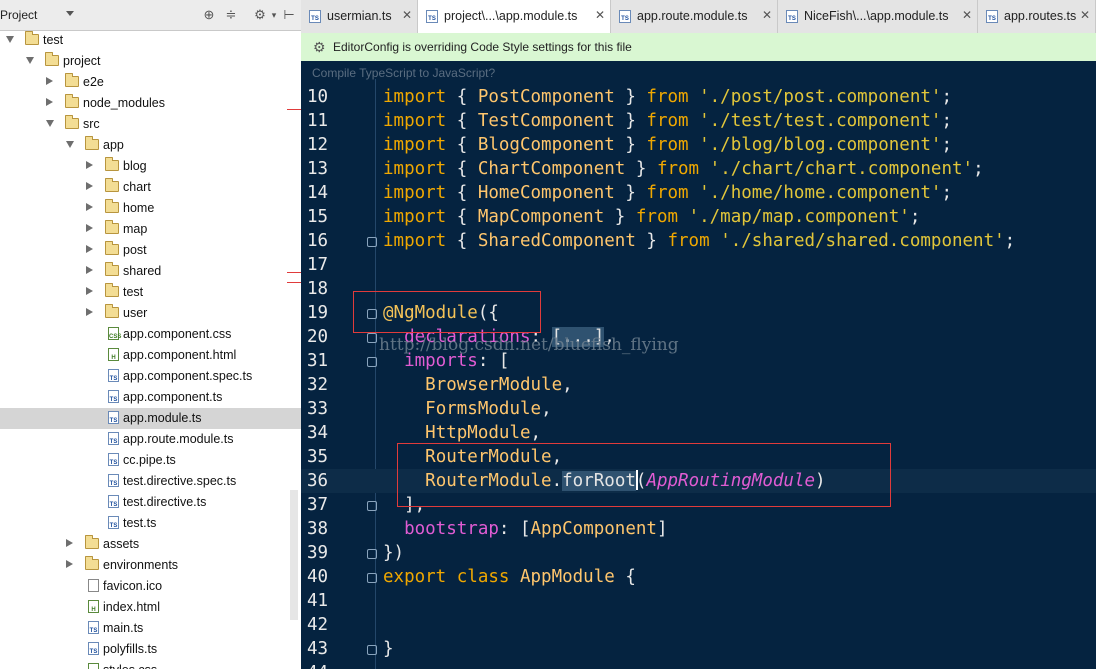  Describe the element at coordinates (209, 15) in the screenshot. I see `locate-icon: ⊕` at that location.